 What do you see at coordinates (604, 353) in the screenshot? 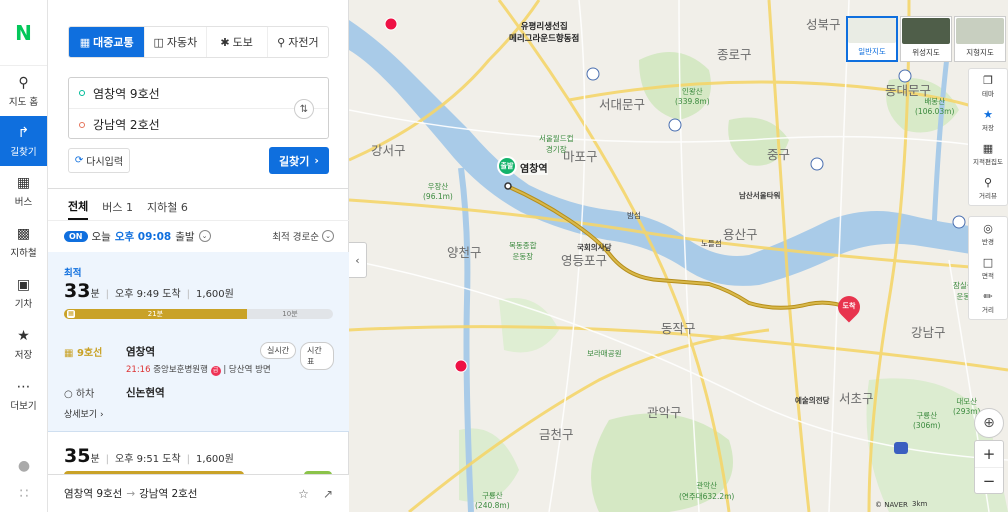
I see `map-label-park: 보라매공원` at bounding box center [604, 353].